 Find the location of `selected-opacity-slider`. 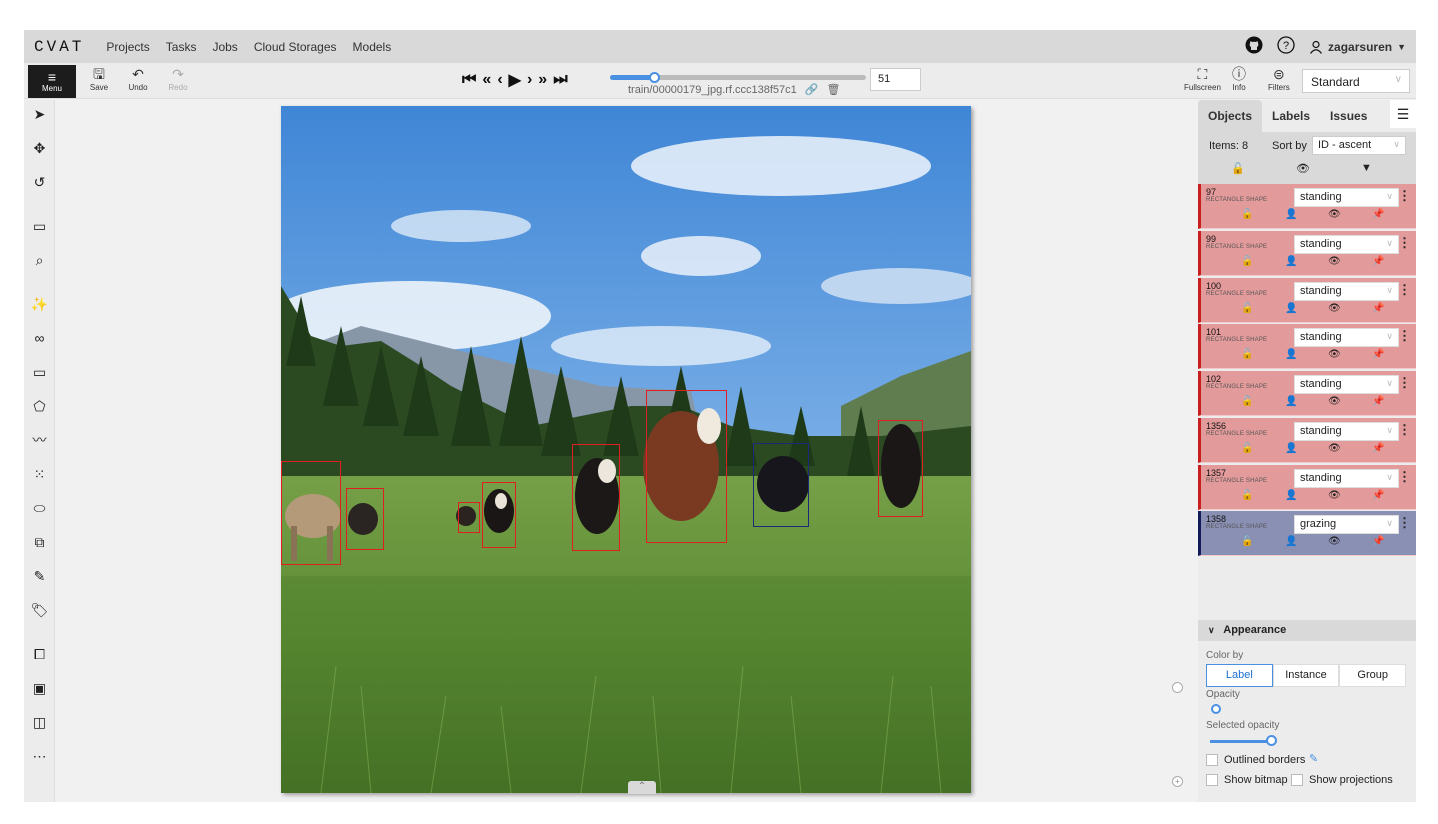

selected-opacity-slider is located at coordinates (1271, 740).